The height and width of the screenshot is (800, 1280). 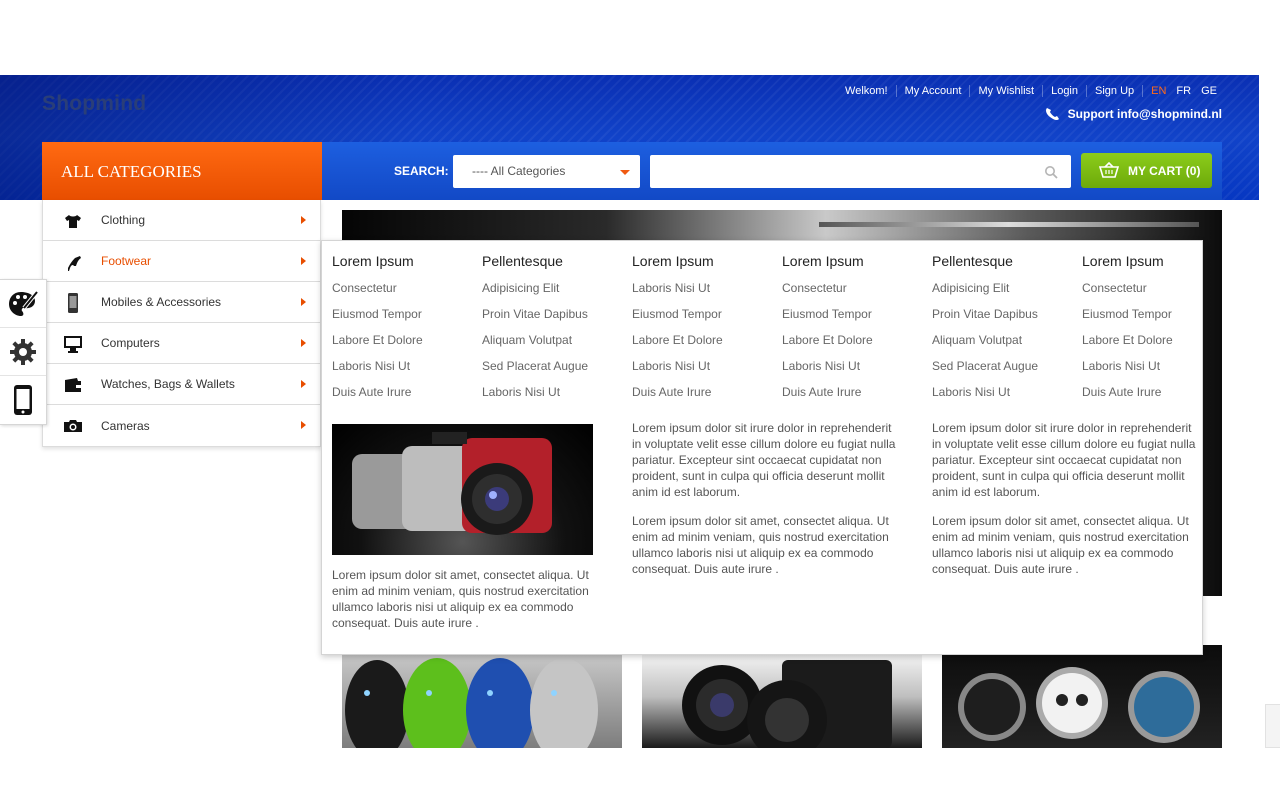 I want to click on search-bar: SEARCH: ---- All Categories MY CART (0), so click(x=772, y=171).